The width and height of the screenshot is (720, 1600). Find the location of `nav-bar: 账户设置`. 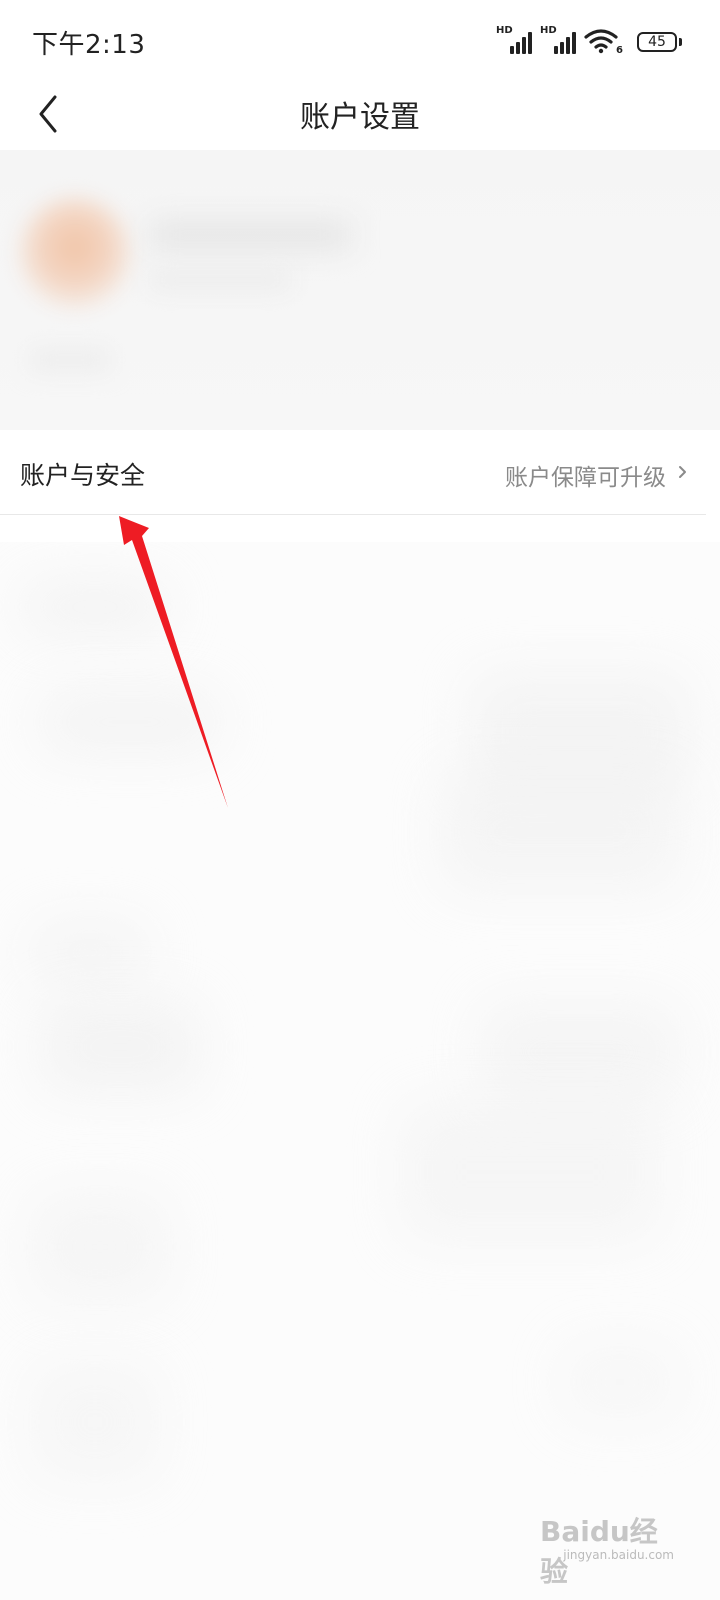

nav-bar: 账户设置 is located at coordinates (360, 115).